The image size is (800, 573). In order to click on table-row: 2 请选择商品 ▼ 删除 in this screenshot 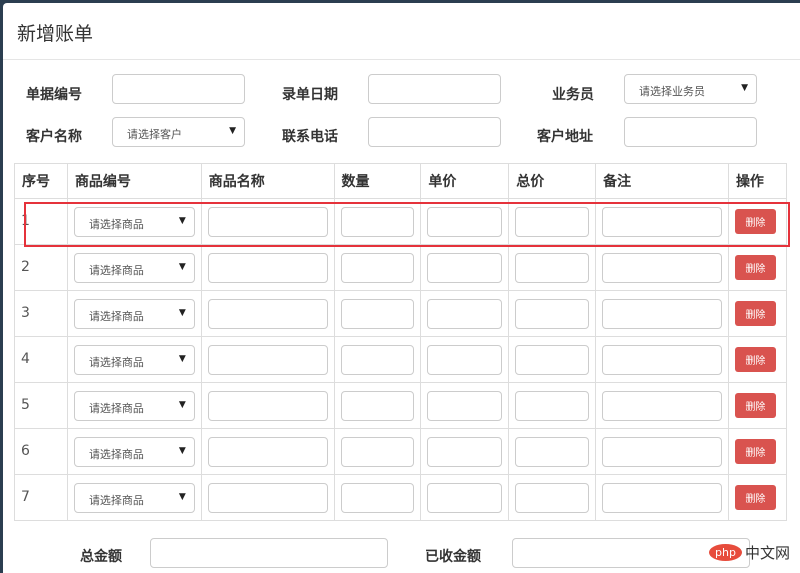, I will do `click(401, 267)`.